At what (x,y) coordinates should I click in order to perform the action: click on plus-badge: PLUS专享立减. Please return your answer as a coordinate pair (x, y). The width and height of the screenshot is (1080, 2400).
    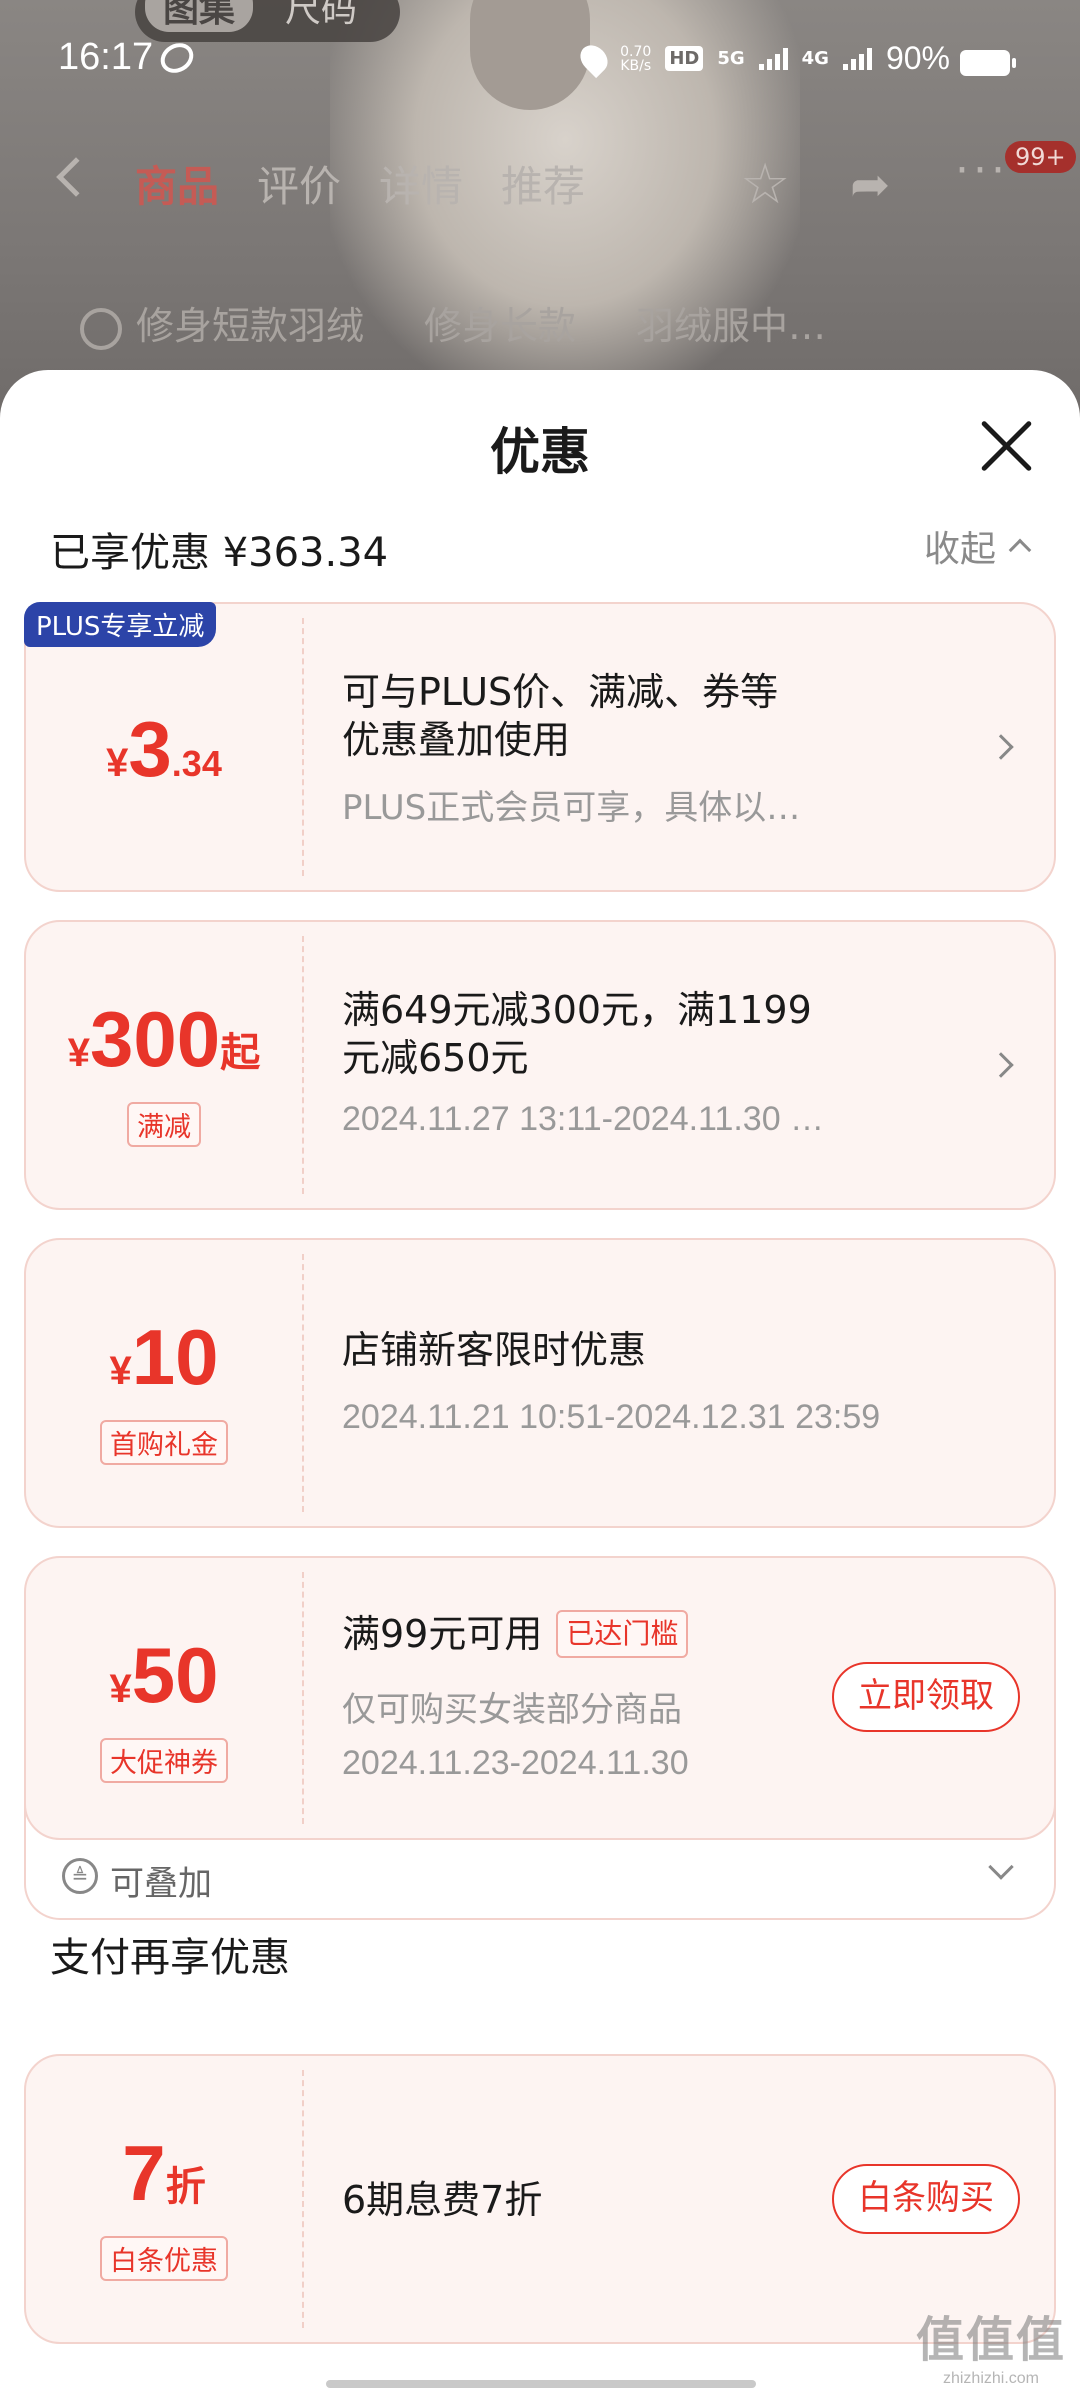
    Looking at the image, I should click on (120, 624).